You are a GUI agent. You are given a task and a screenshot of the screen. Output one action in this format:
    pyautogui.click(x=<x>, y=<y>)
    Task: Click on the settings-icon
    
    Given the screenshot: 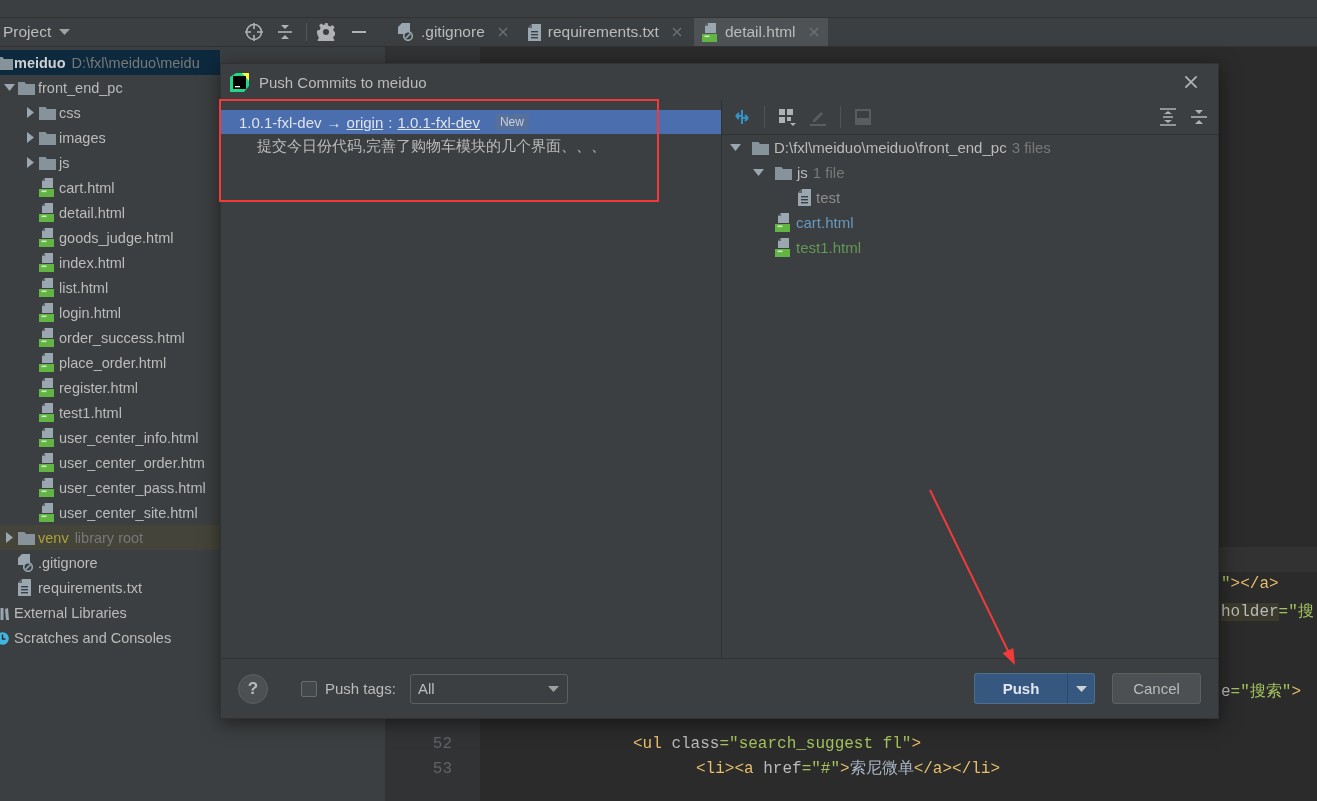 What is the action you would take?
    pyautogui.click(x=326, y=32)
    